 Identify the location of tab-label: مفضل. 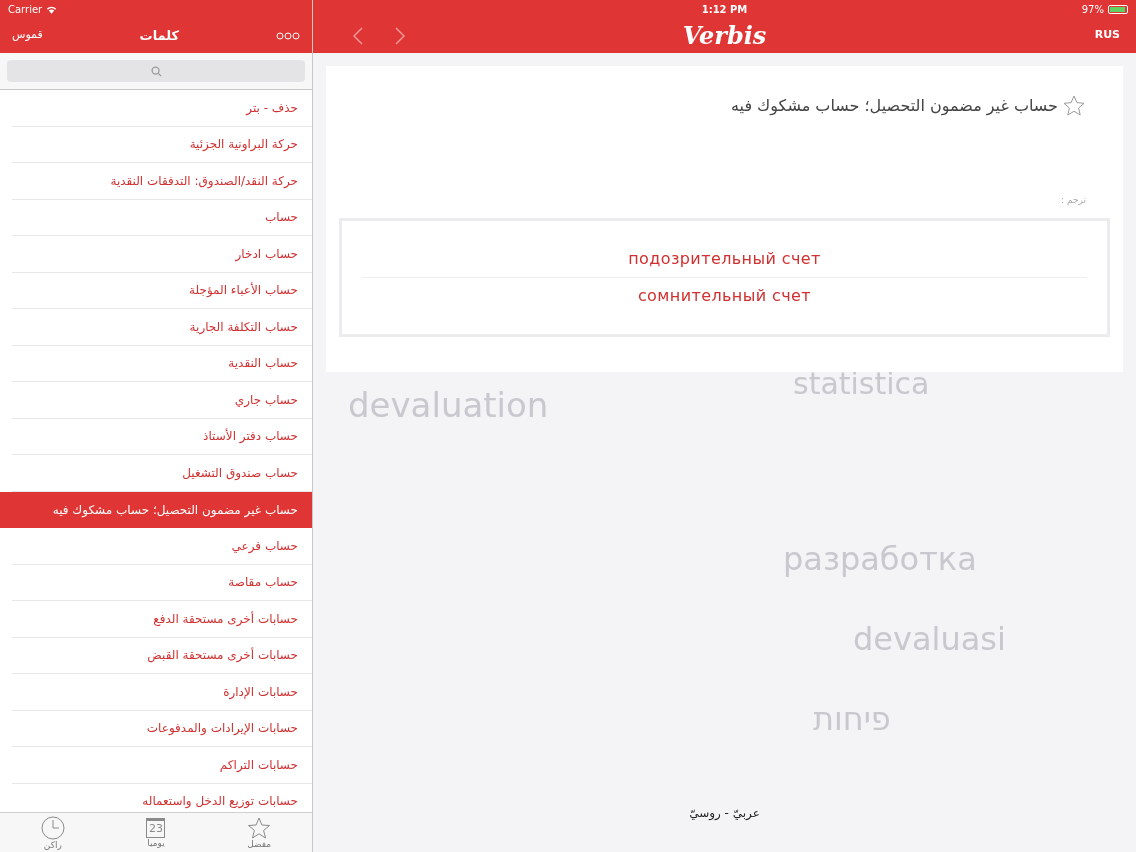
(259, 844).